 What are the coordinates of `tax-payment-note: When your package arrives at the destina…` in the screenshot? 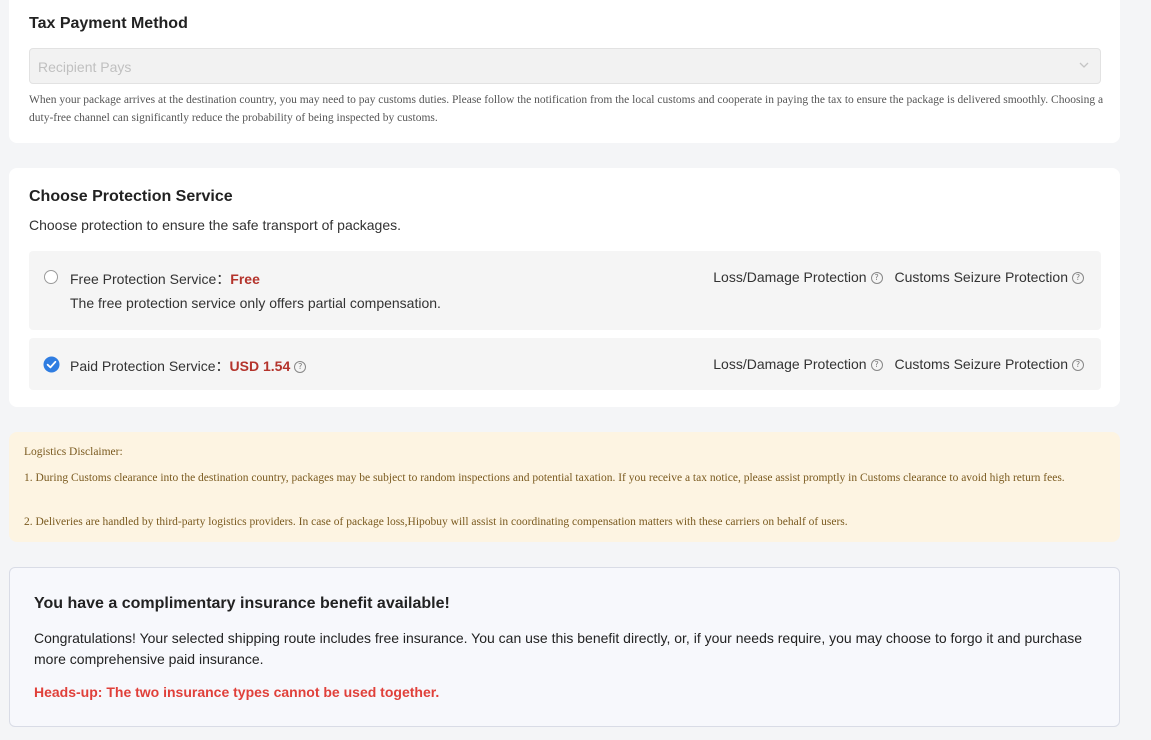 It's located at (566, 109).